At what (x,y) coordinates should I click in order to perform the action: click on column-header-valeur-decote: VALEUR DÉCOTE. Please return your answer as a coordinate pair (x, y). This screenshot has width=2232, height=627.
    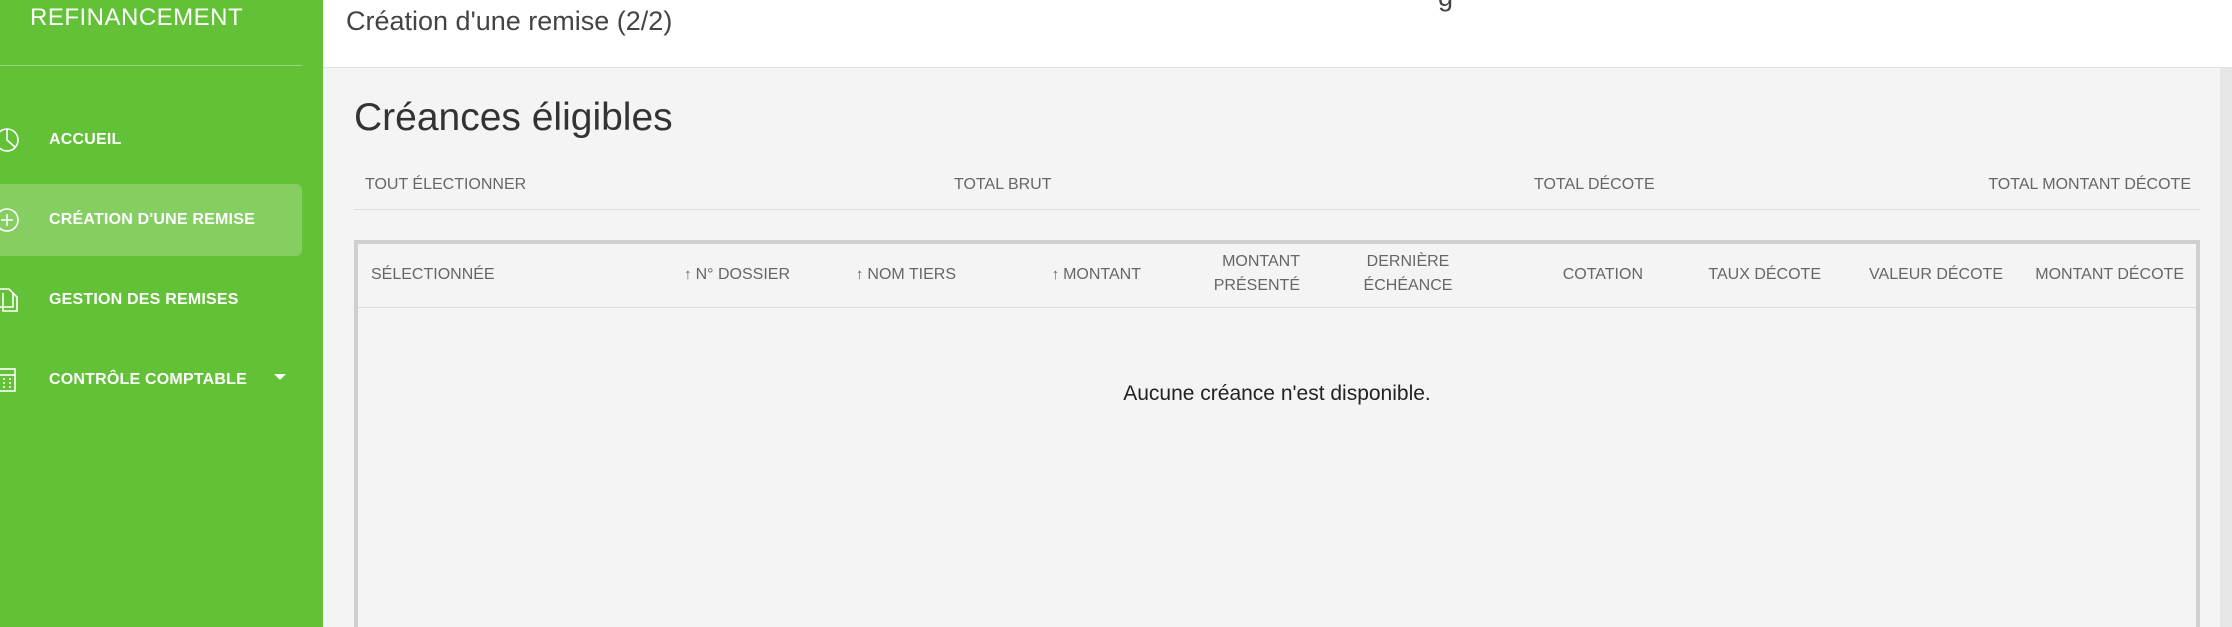
    Looking at the image, I should click on (1936, 275).